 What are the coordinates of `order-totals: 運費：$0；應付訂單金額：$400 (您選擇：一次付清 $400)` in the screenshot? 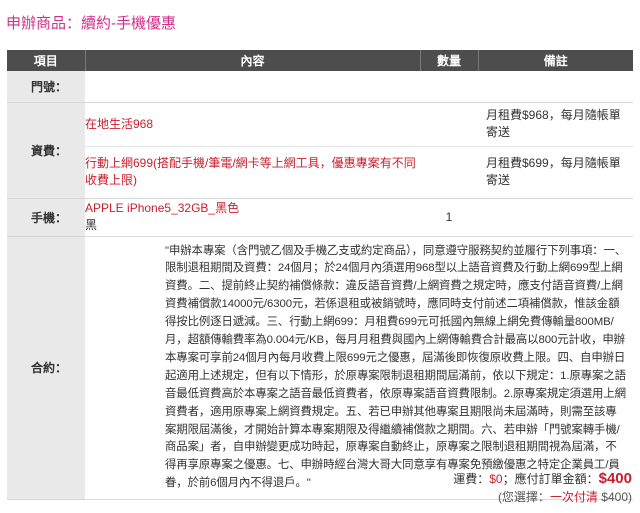 It's located at (542, 487).